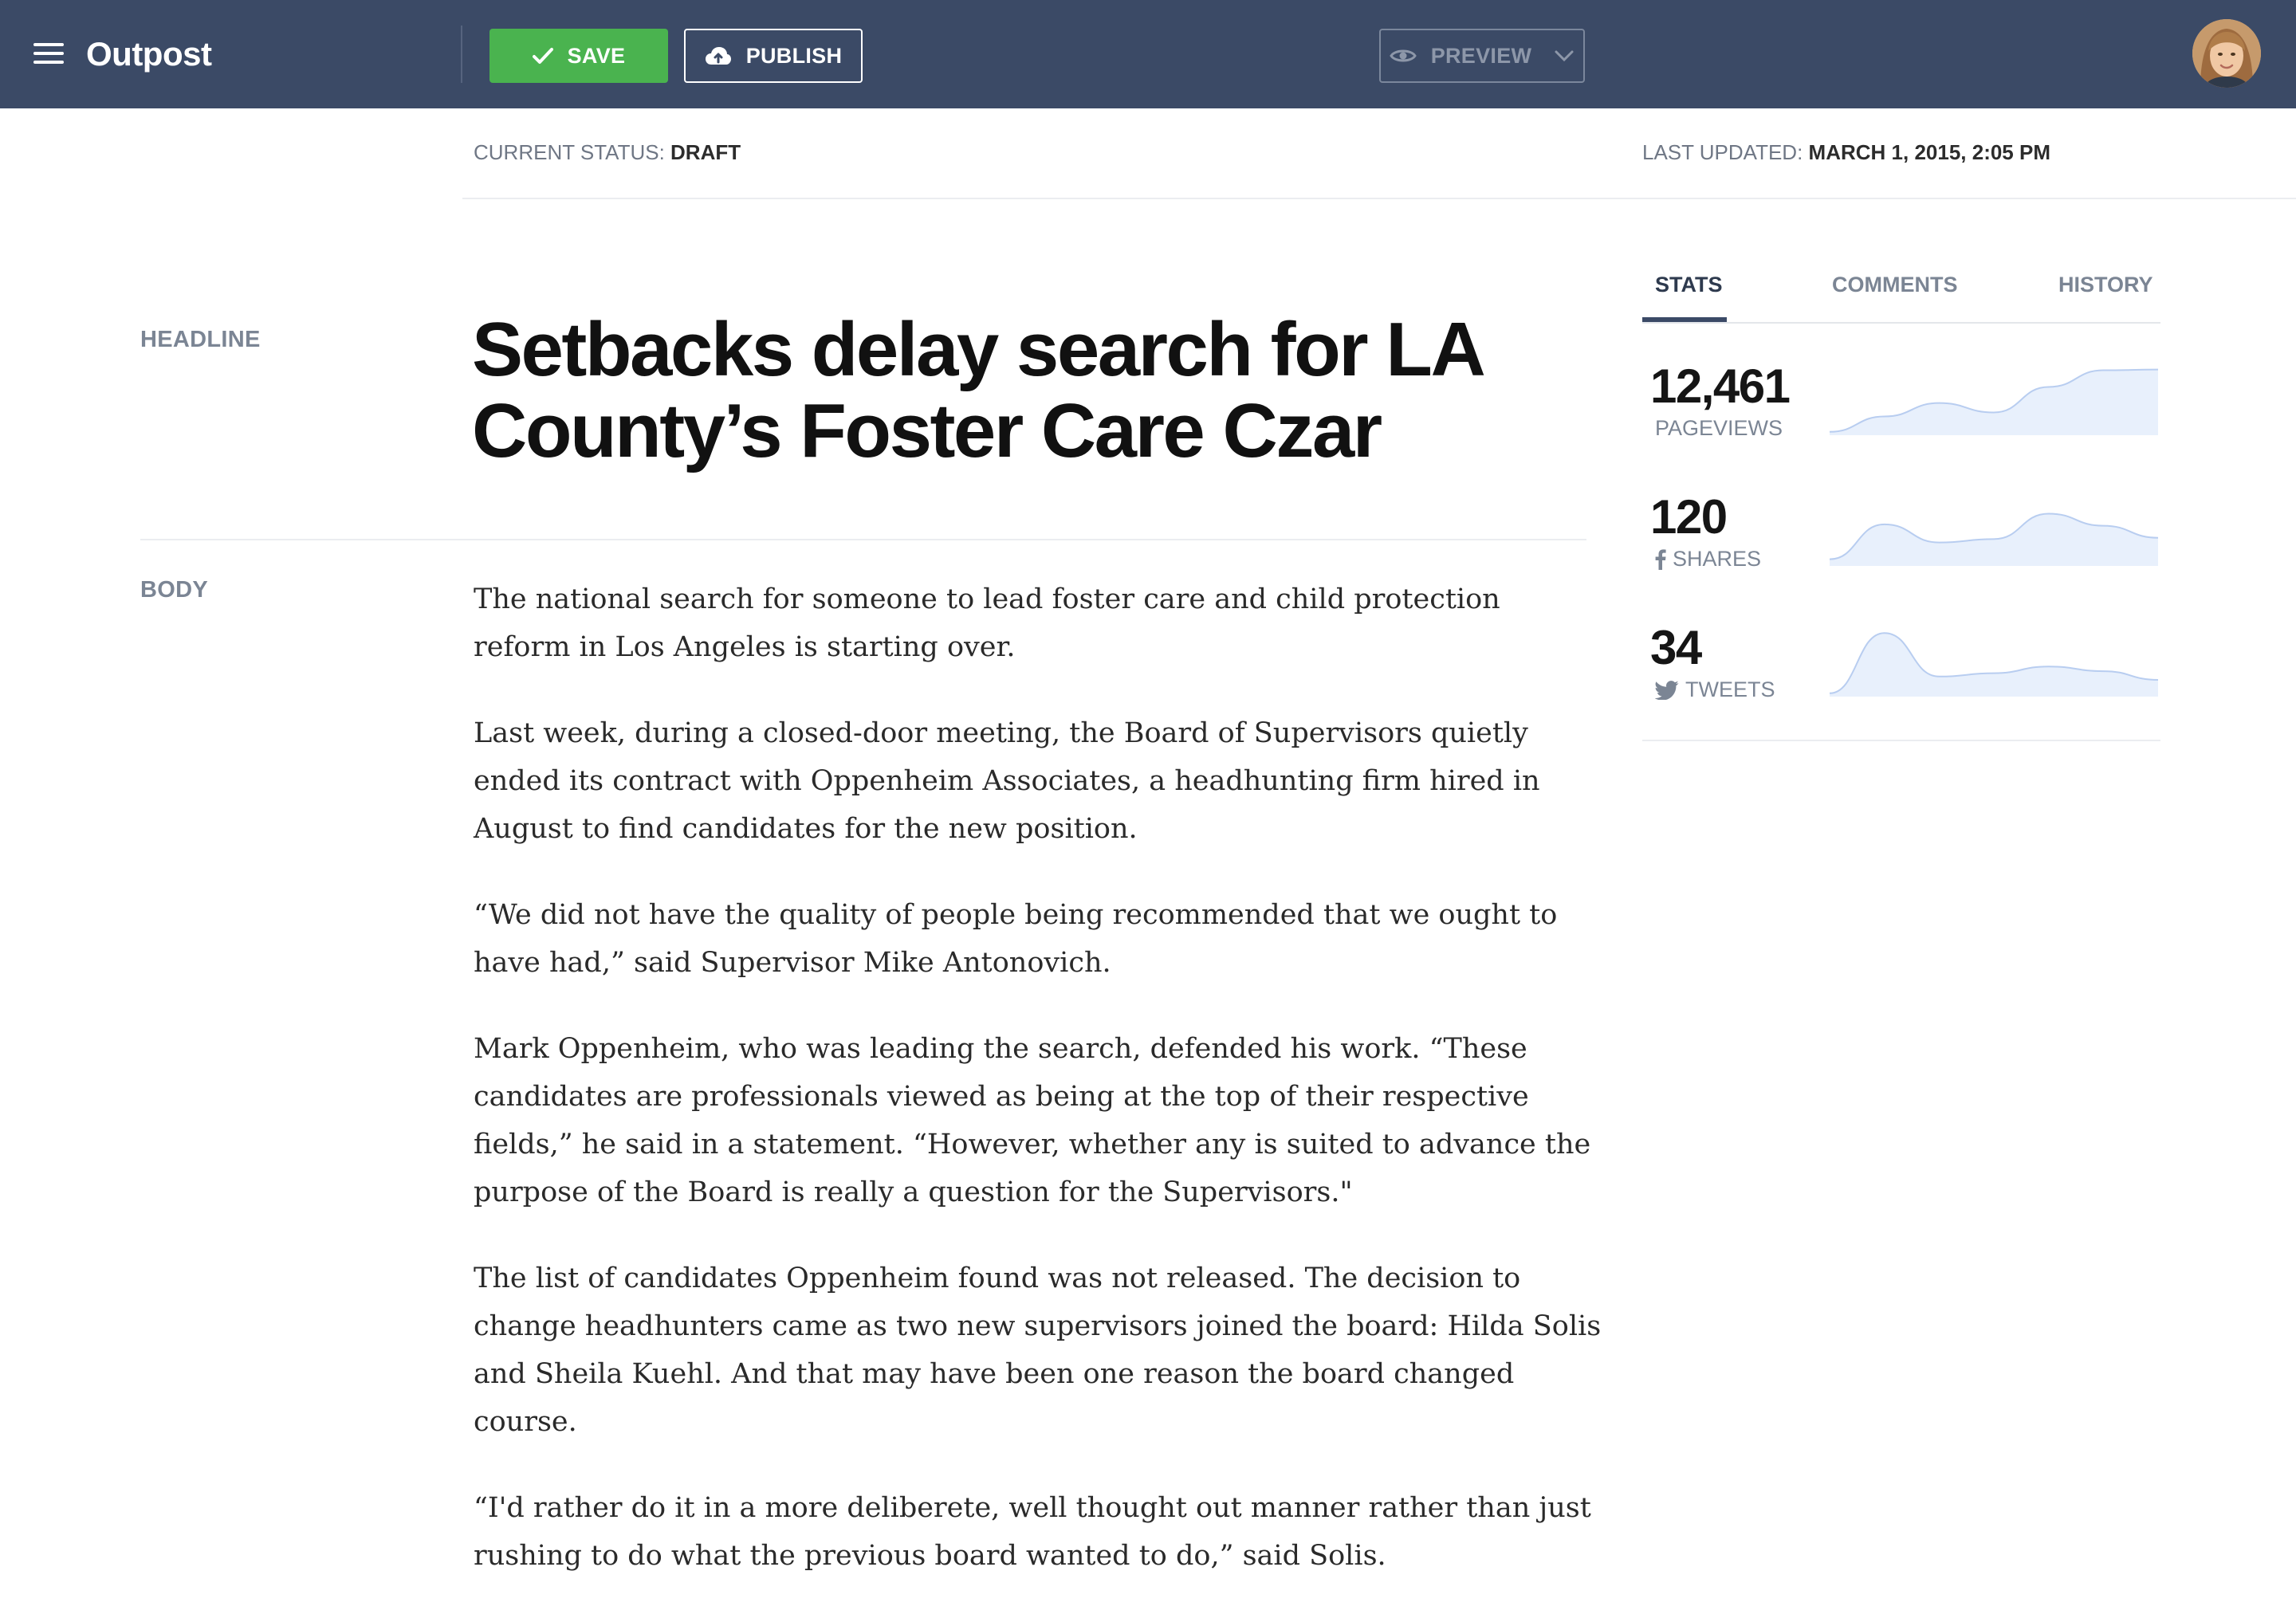 The width and height of the screenshot is (2296, 1618). Describe the element at coordinates (1689, 517) in the screenshot. I see `stat-value: 120` at that location.